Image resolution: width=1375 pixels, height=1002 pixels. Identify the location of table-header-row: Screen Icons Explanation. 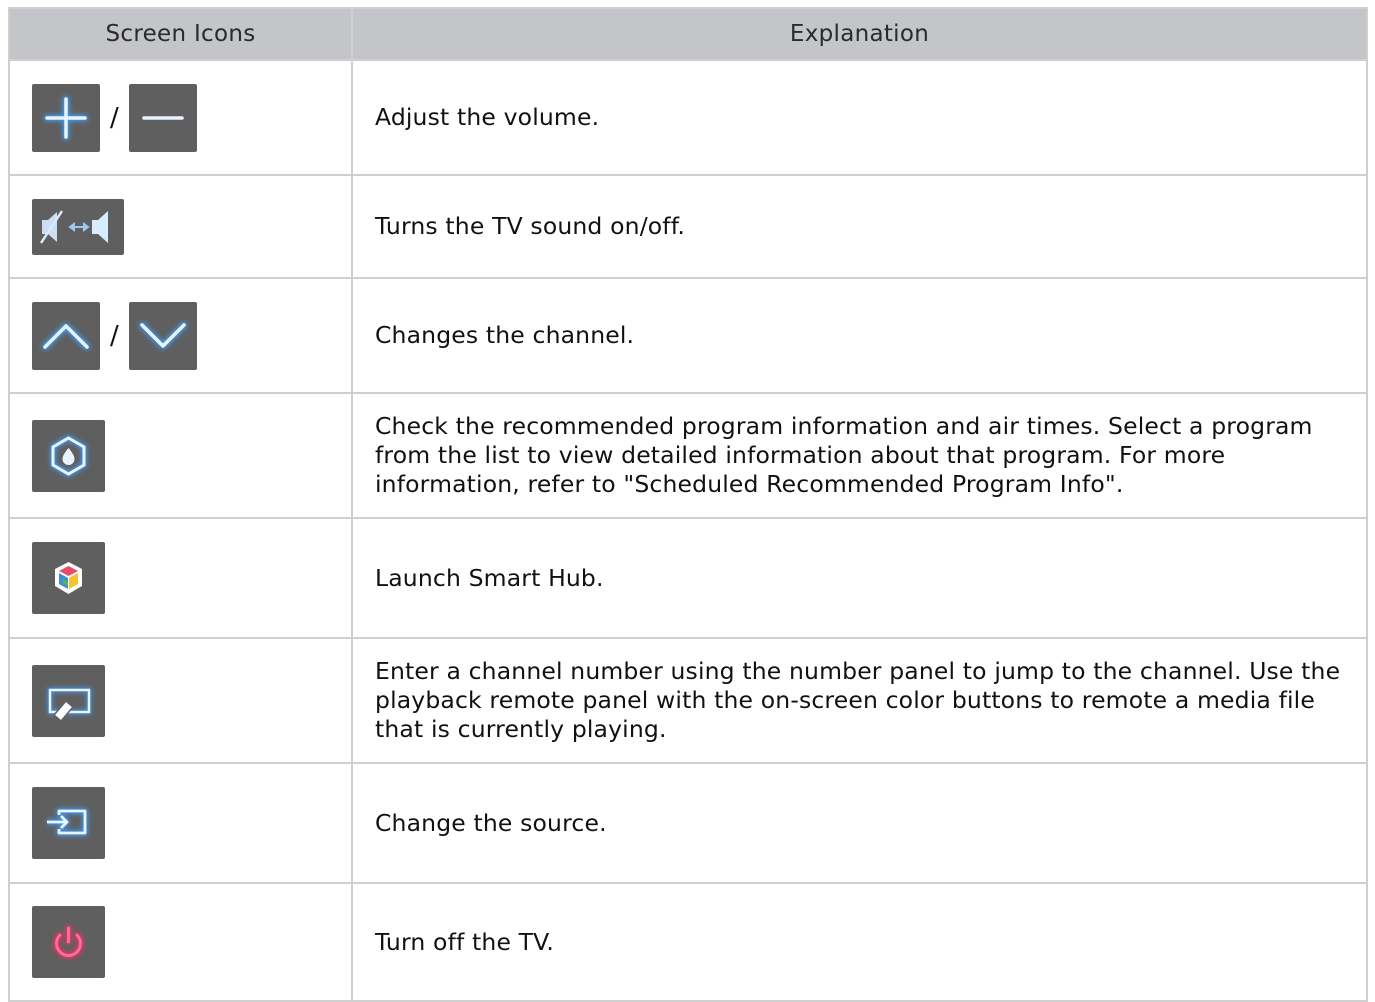
(688, 34).